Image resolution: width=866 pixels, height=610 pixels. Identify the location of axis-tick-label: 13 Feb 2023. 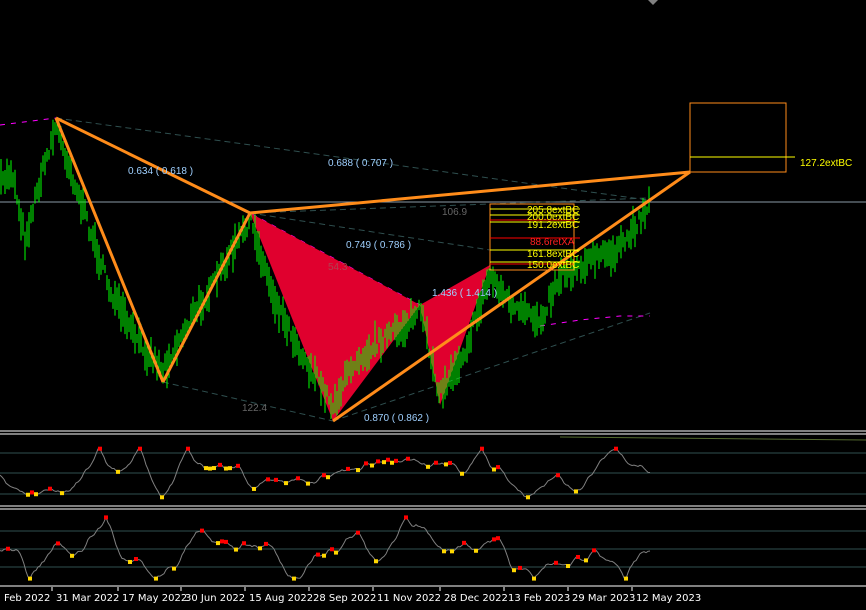
(539, 598).